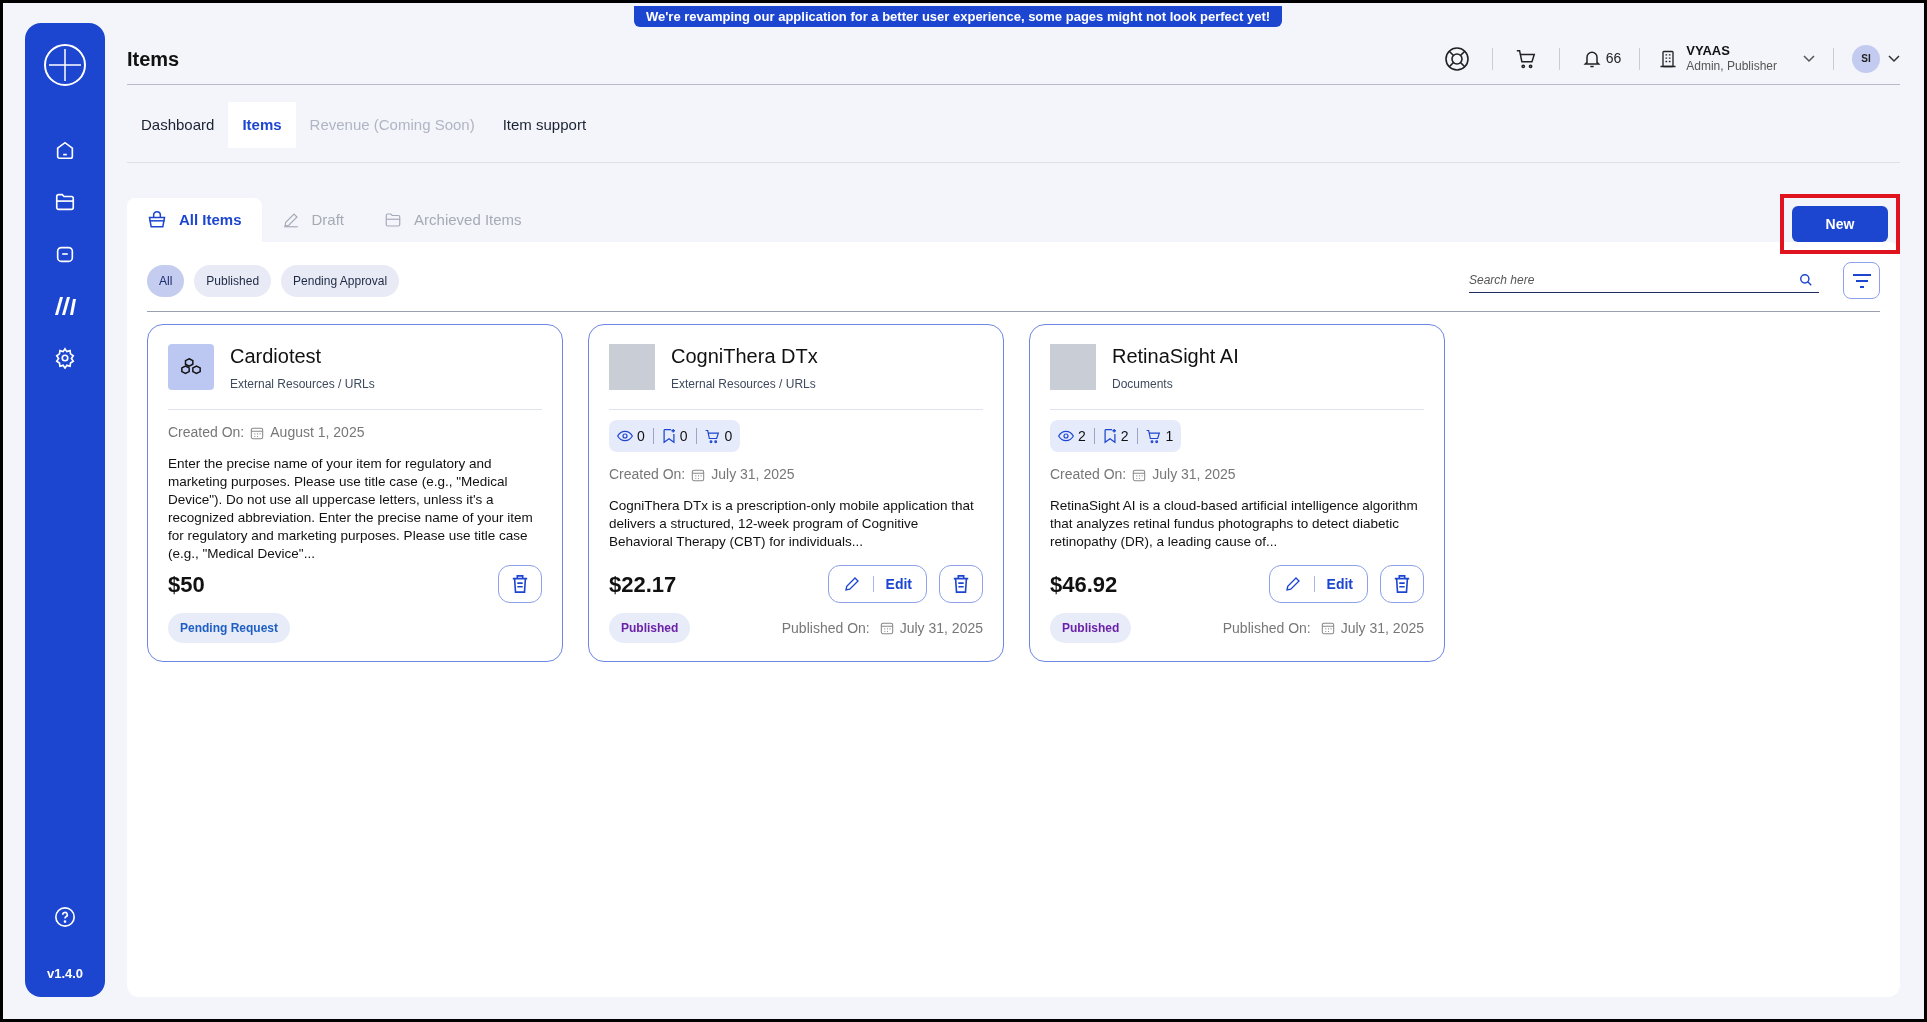 Image resolution: width=1927 pixels, height=1022 pixels. Describe the element at coordinates (958, 16) in the screenshot. I see `announcement-banner: We're revamping our application for a better user experience, some pages might not look perfect yet!` at that location.